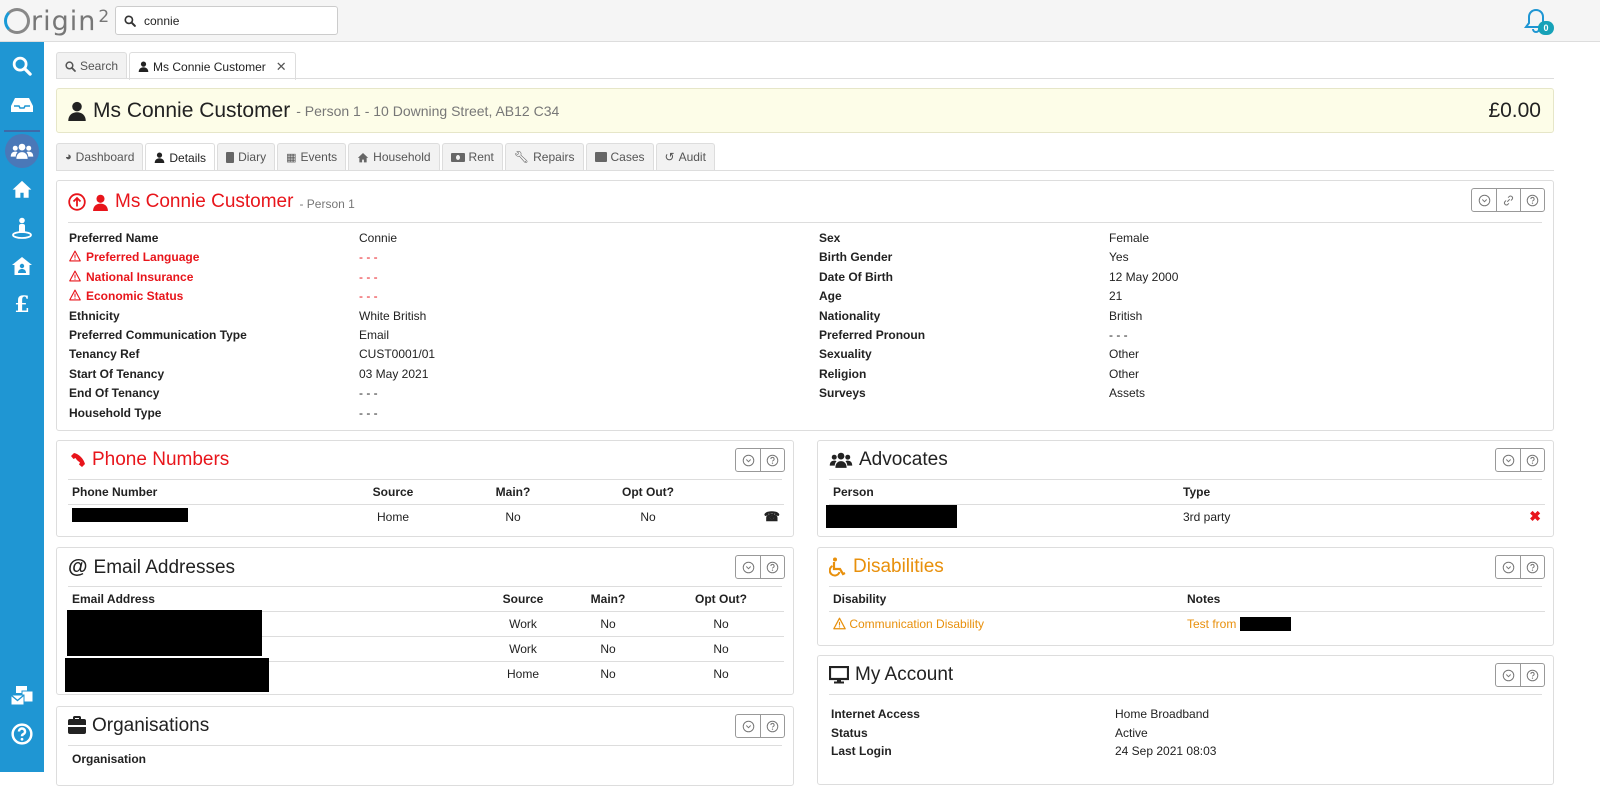 This screenshot has height=786, width=1600. What do you see at coordinates (368, 296) in the screenshot?
I see `field-value: - - -` at bounding box center [368, 296].